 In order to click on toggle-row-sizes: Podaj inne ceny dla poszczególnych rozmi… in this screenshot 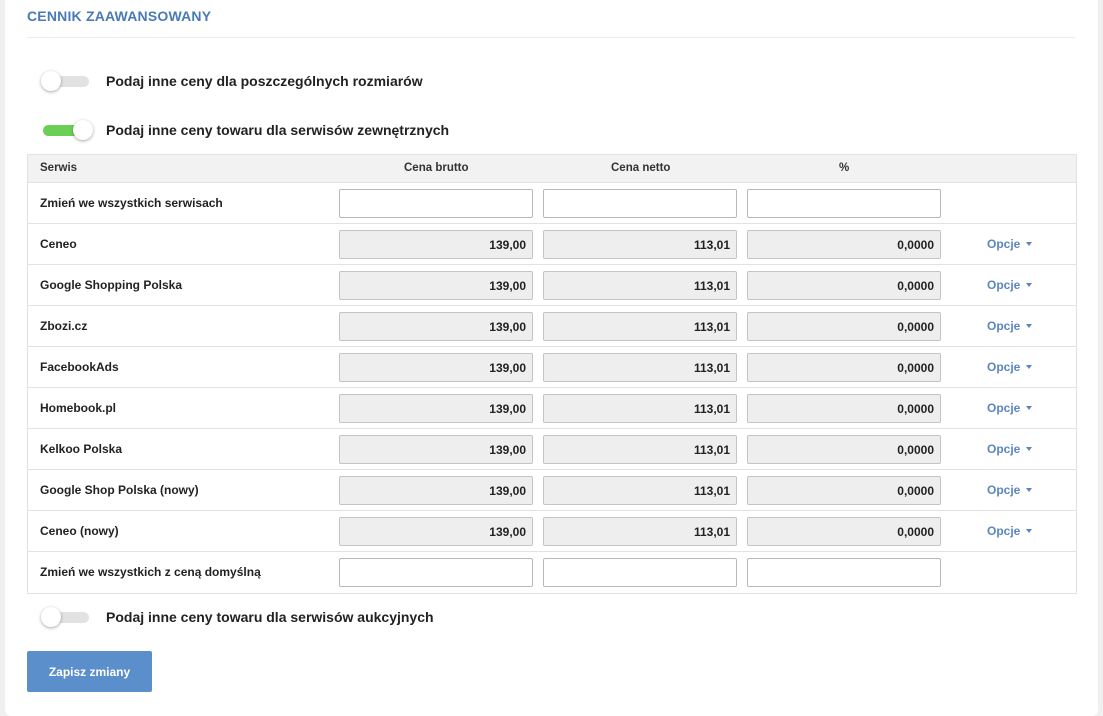, I will do `click(232, 81)`.